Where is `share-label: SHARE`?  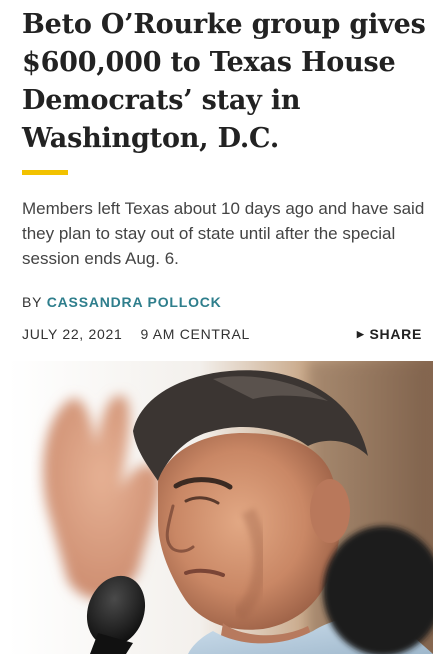
share-label: SHARE is located at coordinates (395, 334).